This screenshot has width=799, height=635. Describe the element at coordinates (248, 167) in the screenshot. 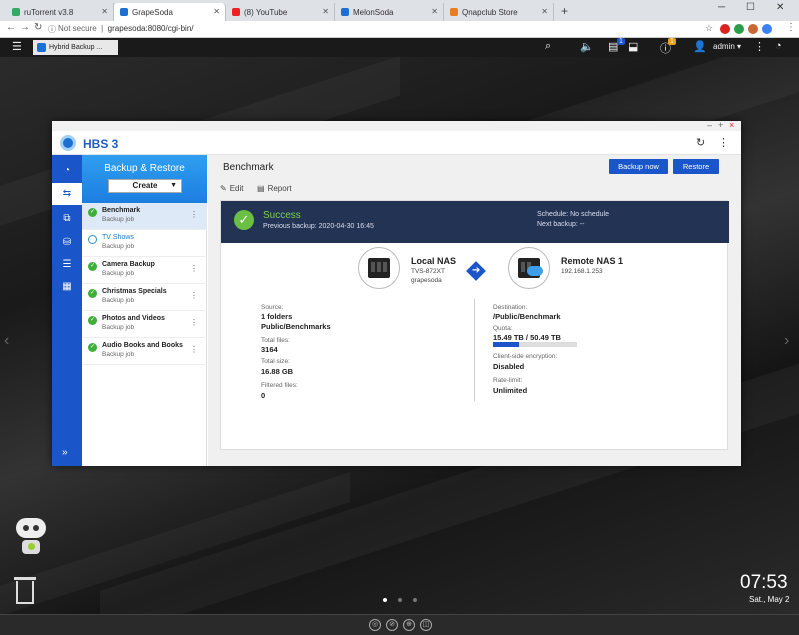

I see `job-detail-title: Benchmark` at that location.